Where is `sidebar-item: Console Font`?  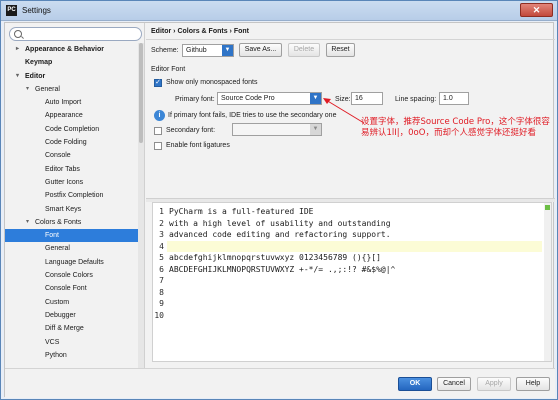 sidebar-item: Console Font is located at coordinates (71, 288).